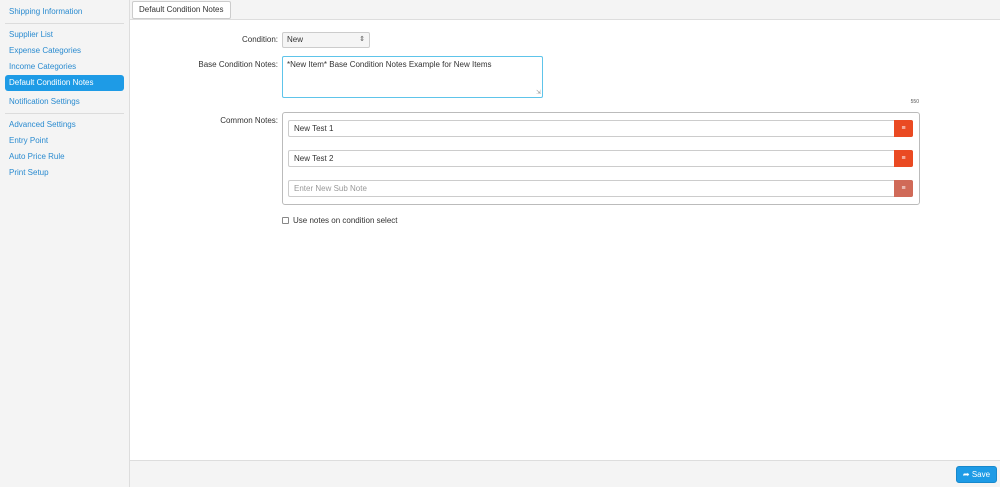 The height and width of the screenshot is (487, 1000). What do you see at coordinates (565, 10) in the screenshot?
I see `top-bar: Default Condition Notes` at bounding box center [565, 10].